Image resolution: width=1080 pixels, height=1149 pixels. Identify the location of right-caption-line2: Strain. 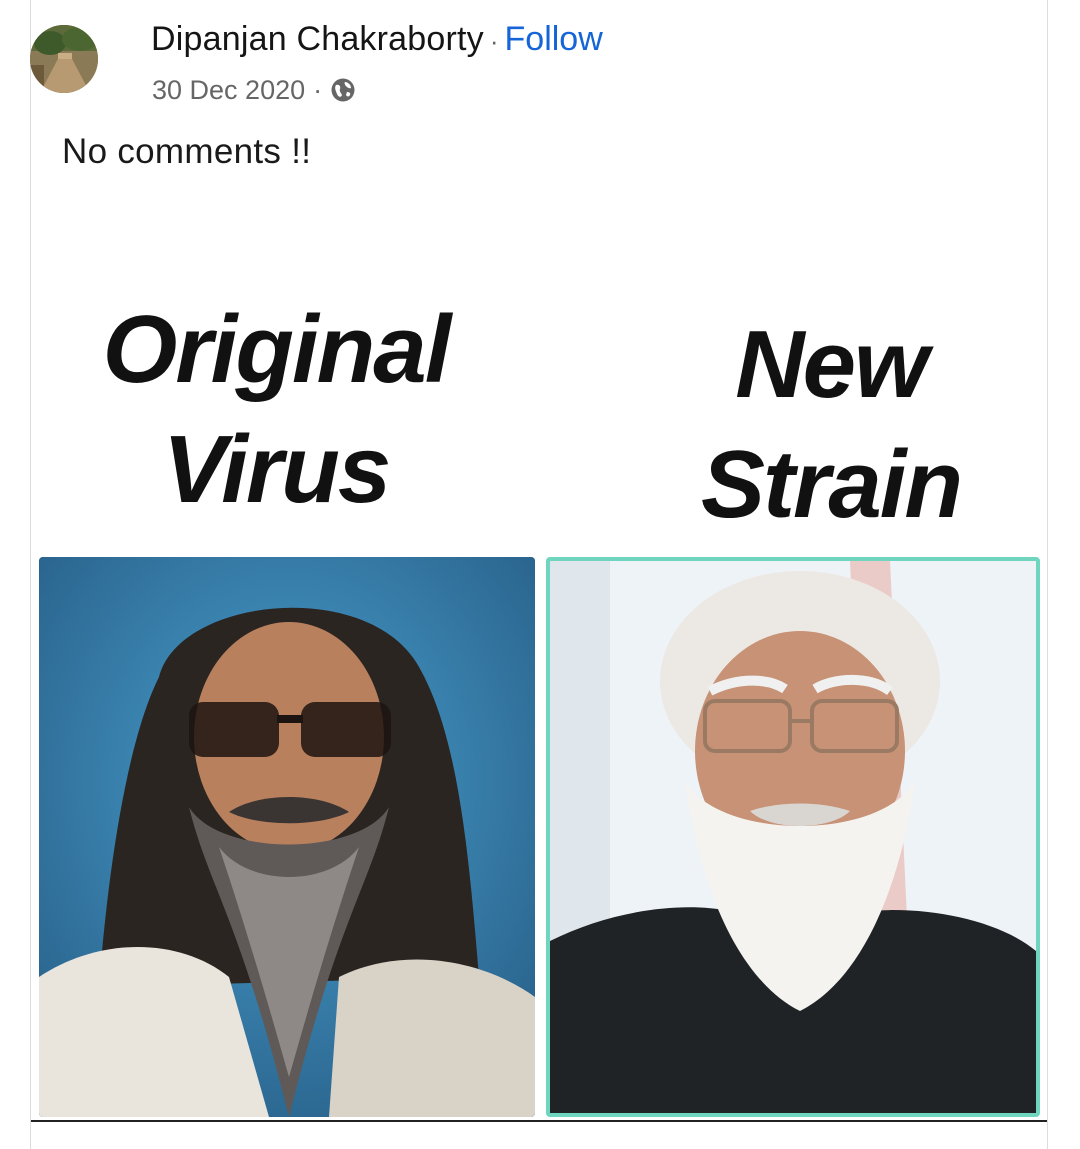
(831, 484).